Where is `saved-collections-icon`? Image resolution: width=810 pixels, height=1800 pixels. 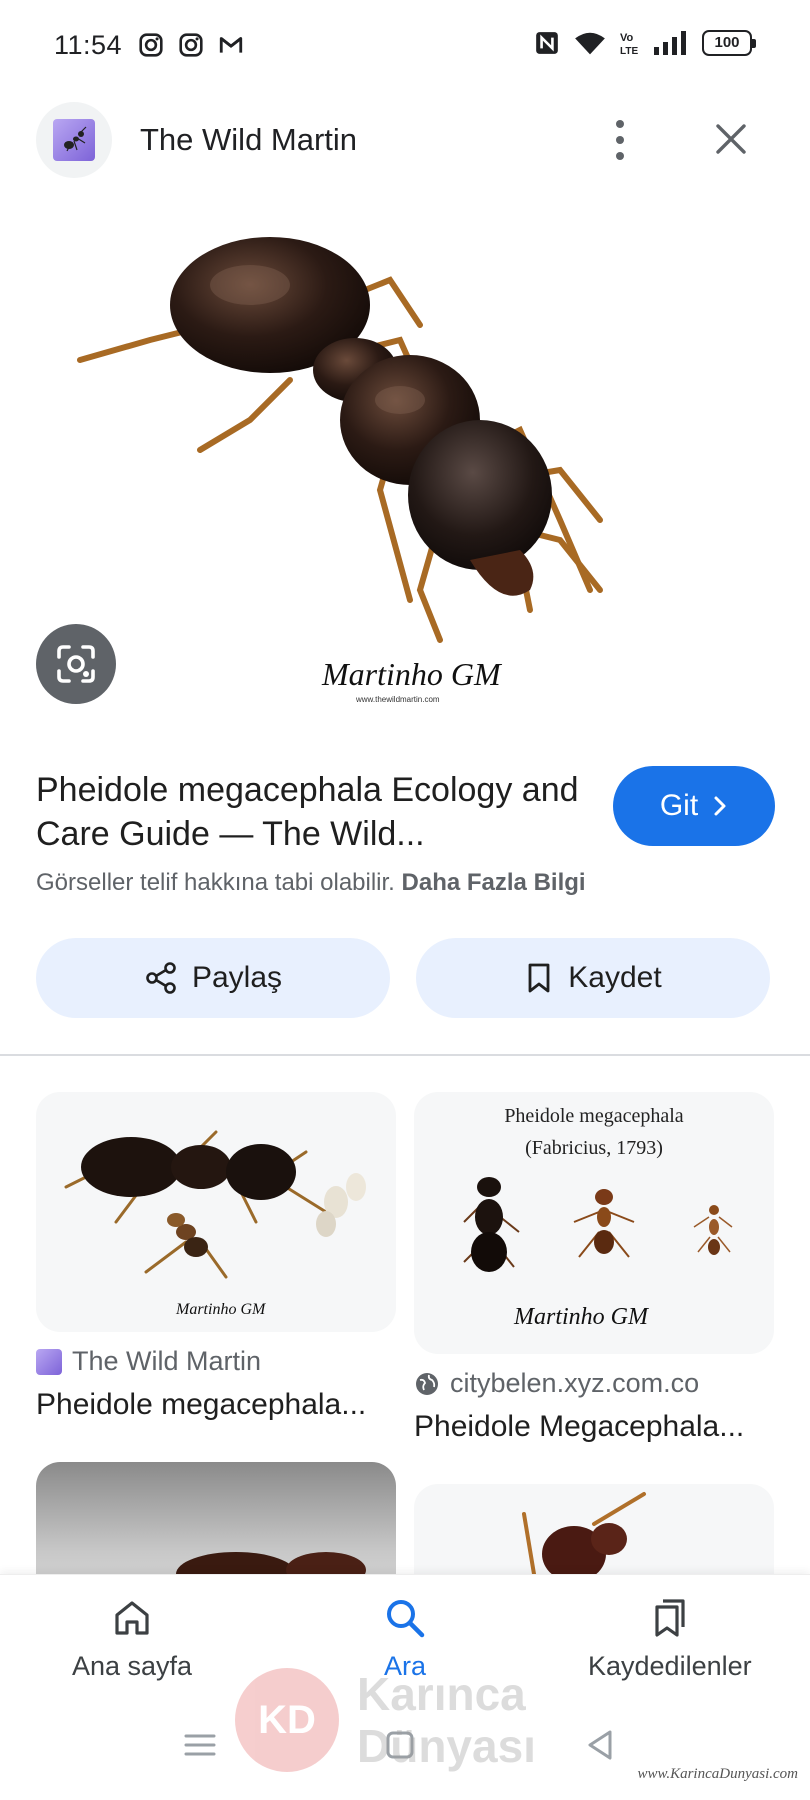 saved-collections-icon is located at coordinates (670, 1618).